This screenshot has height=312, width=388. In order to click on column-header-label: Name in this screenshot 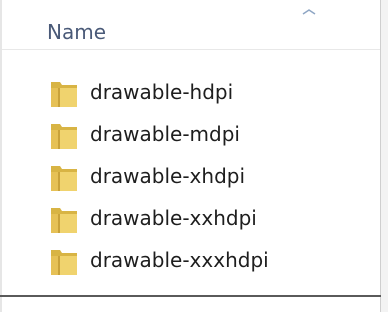, I will do `click(77, 32)`.